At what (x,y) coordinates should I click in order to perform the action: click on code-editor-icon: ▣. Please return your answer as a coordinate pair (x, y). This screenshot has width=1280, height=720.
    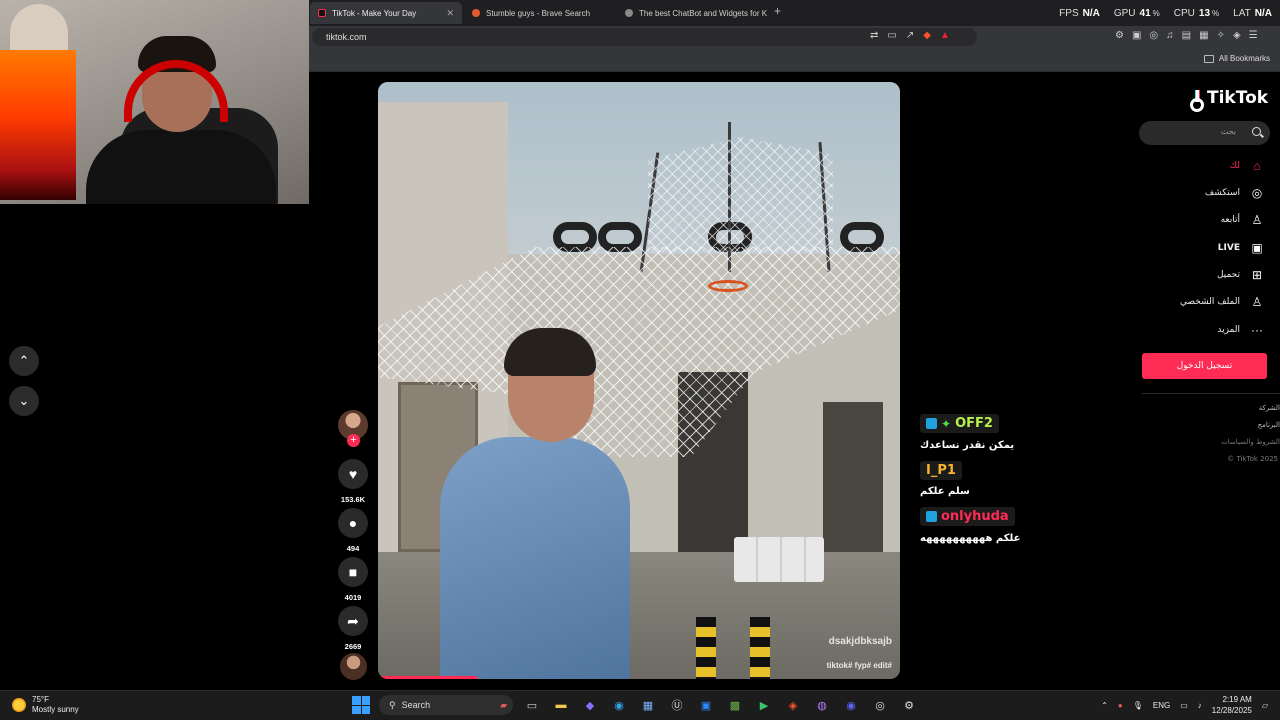
    Looking at the image, I should click on (706, 705).